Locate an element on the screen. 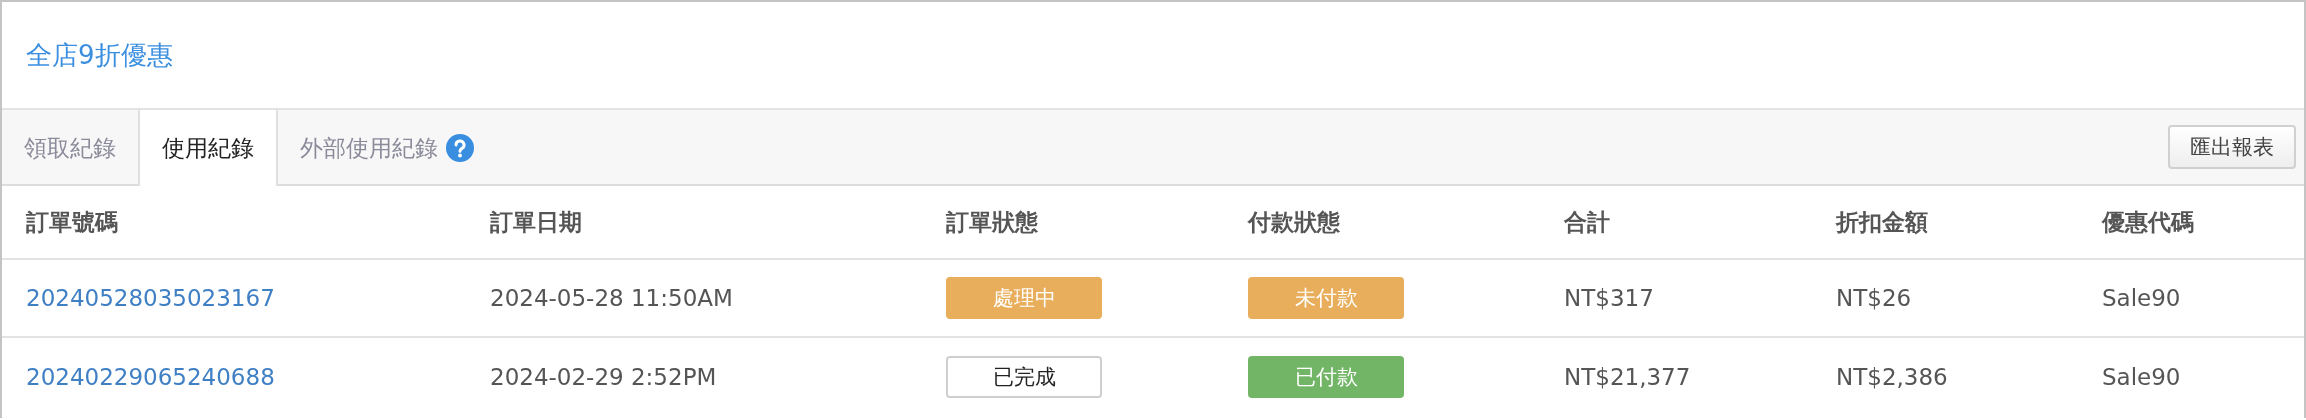  column-header: 訂單號碼 is located at coordinates (234, 223).